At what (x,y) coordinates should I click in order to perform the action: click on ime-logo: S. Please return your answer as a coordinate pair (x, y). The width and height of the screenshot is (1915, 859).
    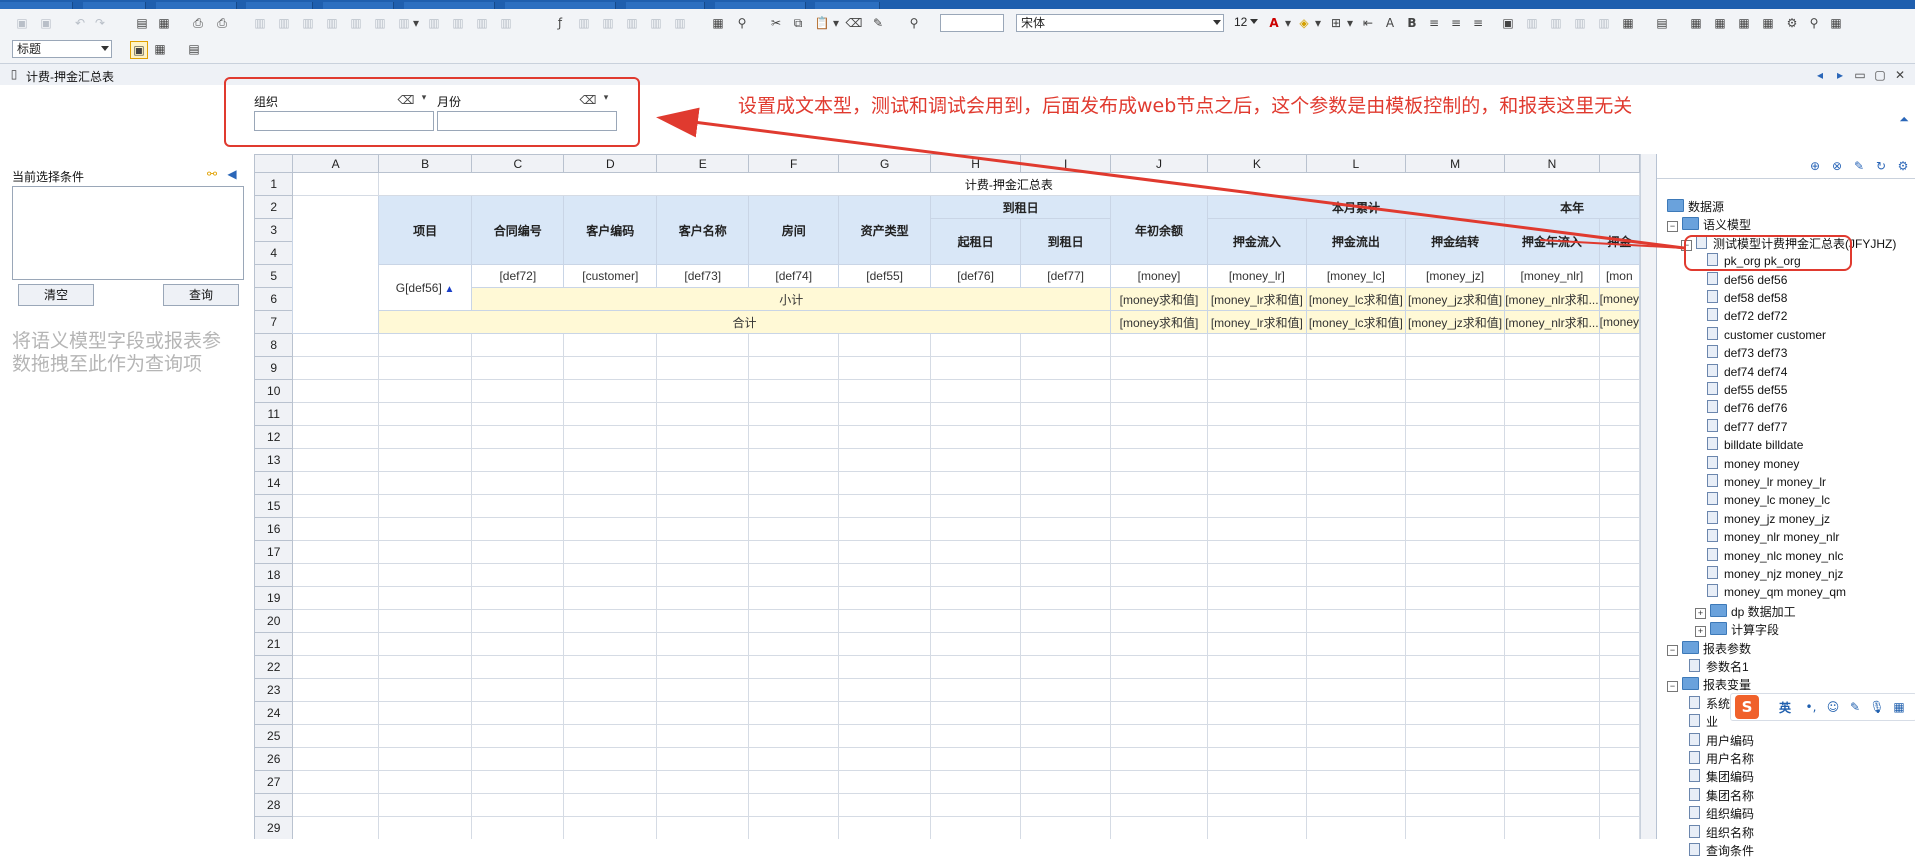
    Looking at the image, I should click on (1747, 707).